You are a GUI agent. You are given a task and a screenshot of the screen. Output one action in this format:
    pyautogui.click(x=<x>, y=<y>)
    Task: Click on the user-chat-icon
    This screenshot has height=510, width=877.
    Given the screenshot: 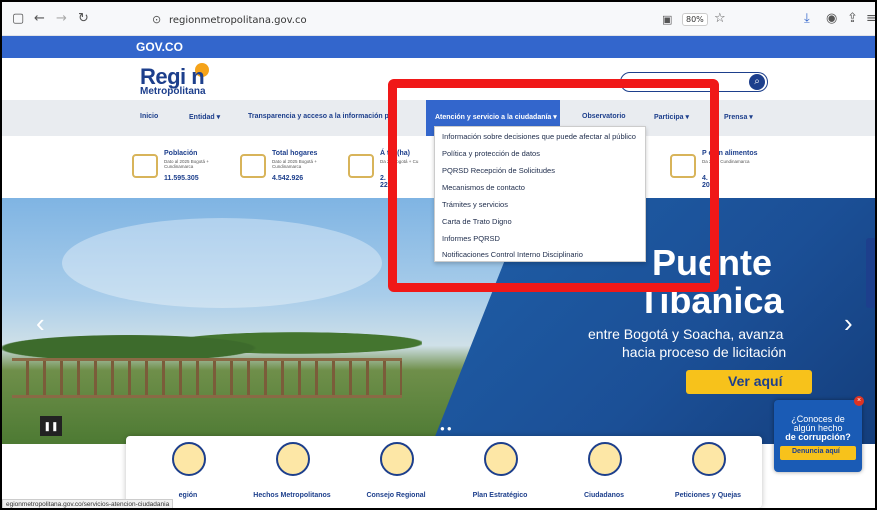 What is the action you would take?
    pyautogui.click(x=709, y=459)
    